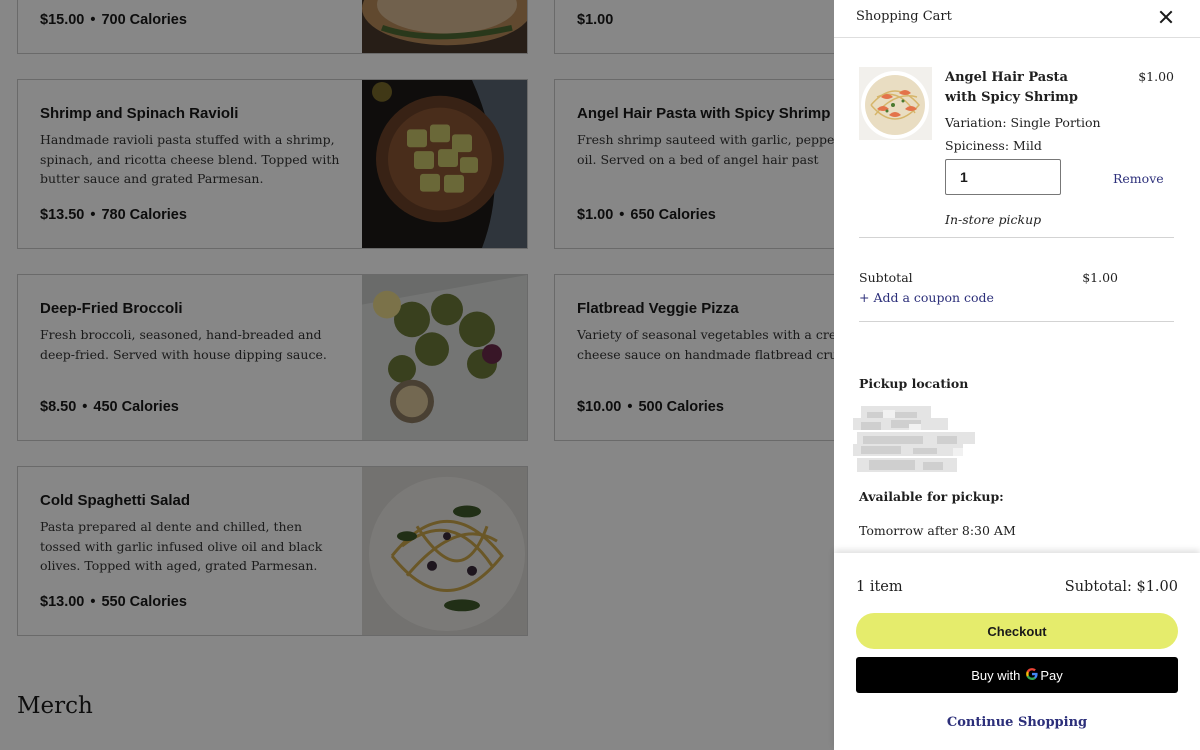  Describe the element at coordinates (1023, 122) in the screenshot. I see `cart-item-variation: Variation: Single Portion` at that location.